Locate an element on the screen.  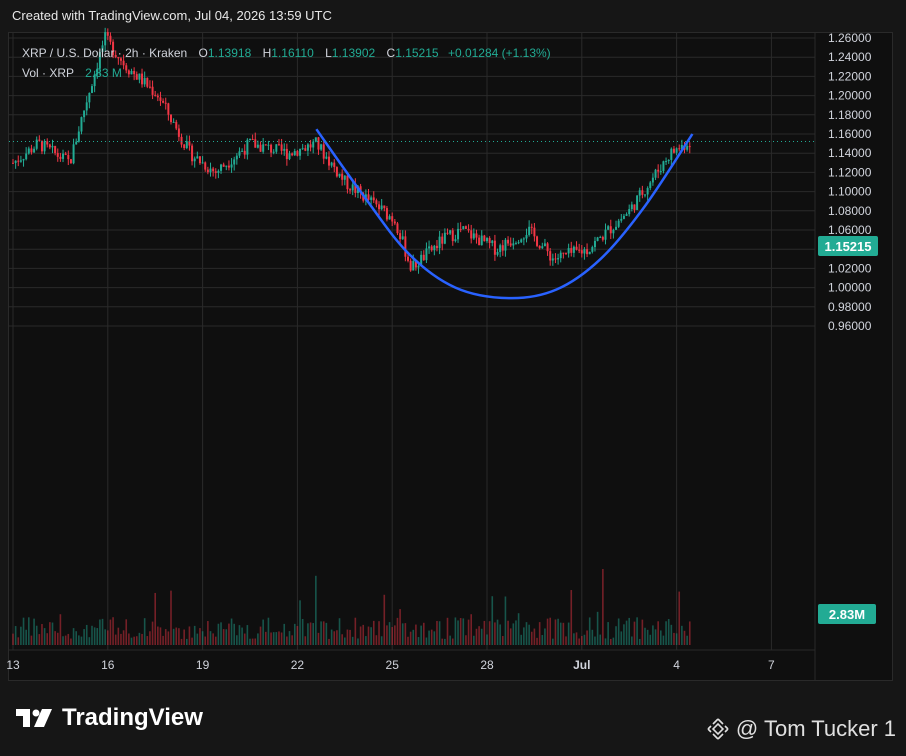
price-tick-label: 1.08000 is located at coordinates (850, 211).